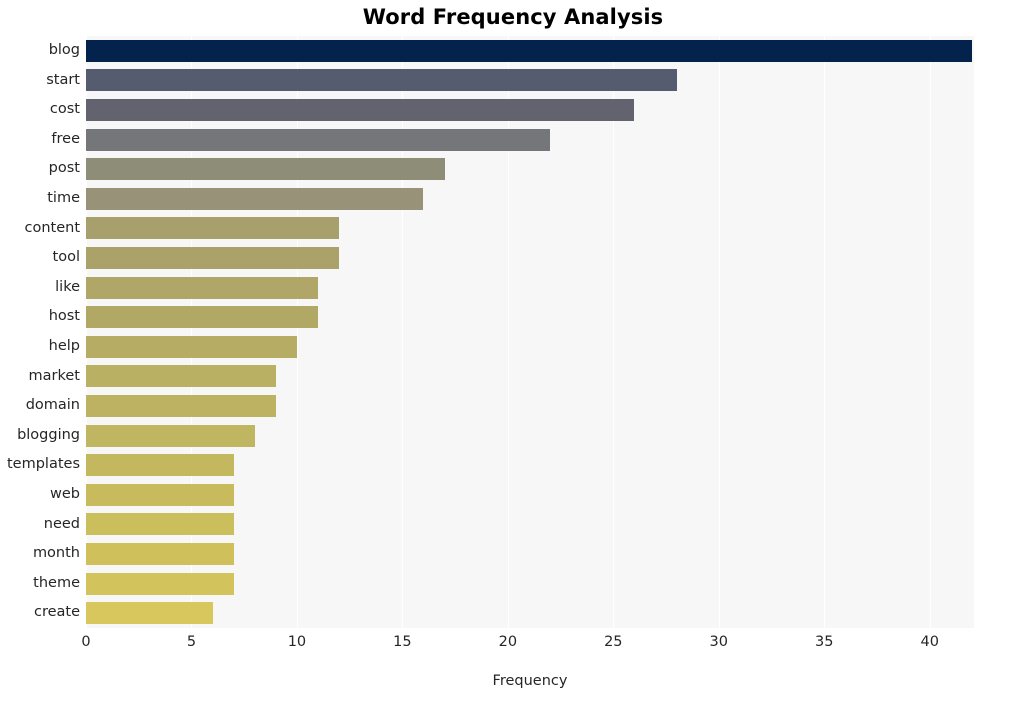 Image resolution: width=1026 pixels, height=701 pixels. Describe the element at coordinates (824, 642) in the screenshot. I see `x-tick-label: 35` at that location.